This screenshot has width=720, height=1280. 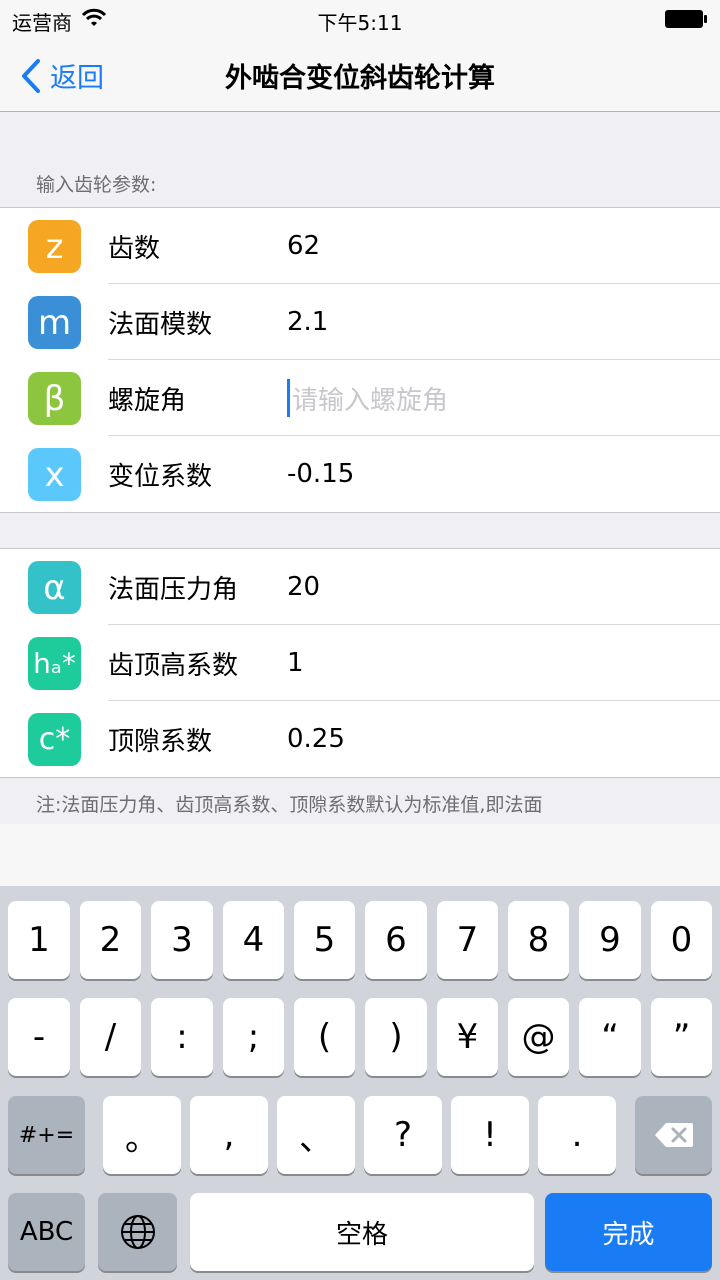 What do you see at coordinates (538, 940) in the screenshot?
I see `key-8: 8` at bounding box center [538, 940].